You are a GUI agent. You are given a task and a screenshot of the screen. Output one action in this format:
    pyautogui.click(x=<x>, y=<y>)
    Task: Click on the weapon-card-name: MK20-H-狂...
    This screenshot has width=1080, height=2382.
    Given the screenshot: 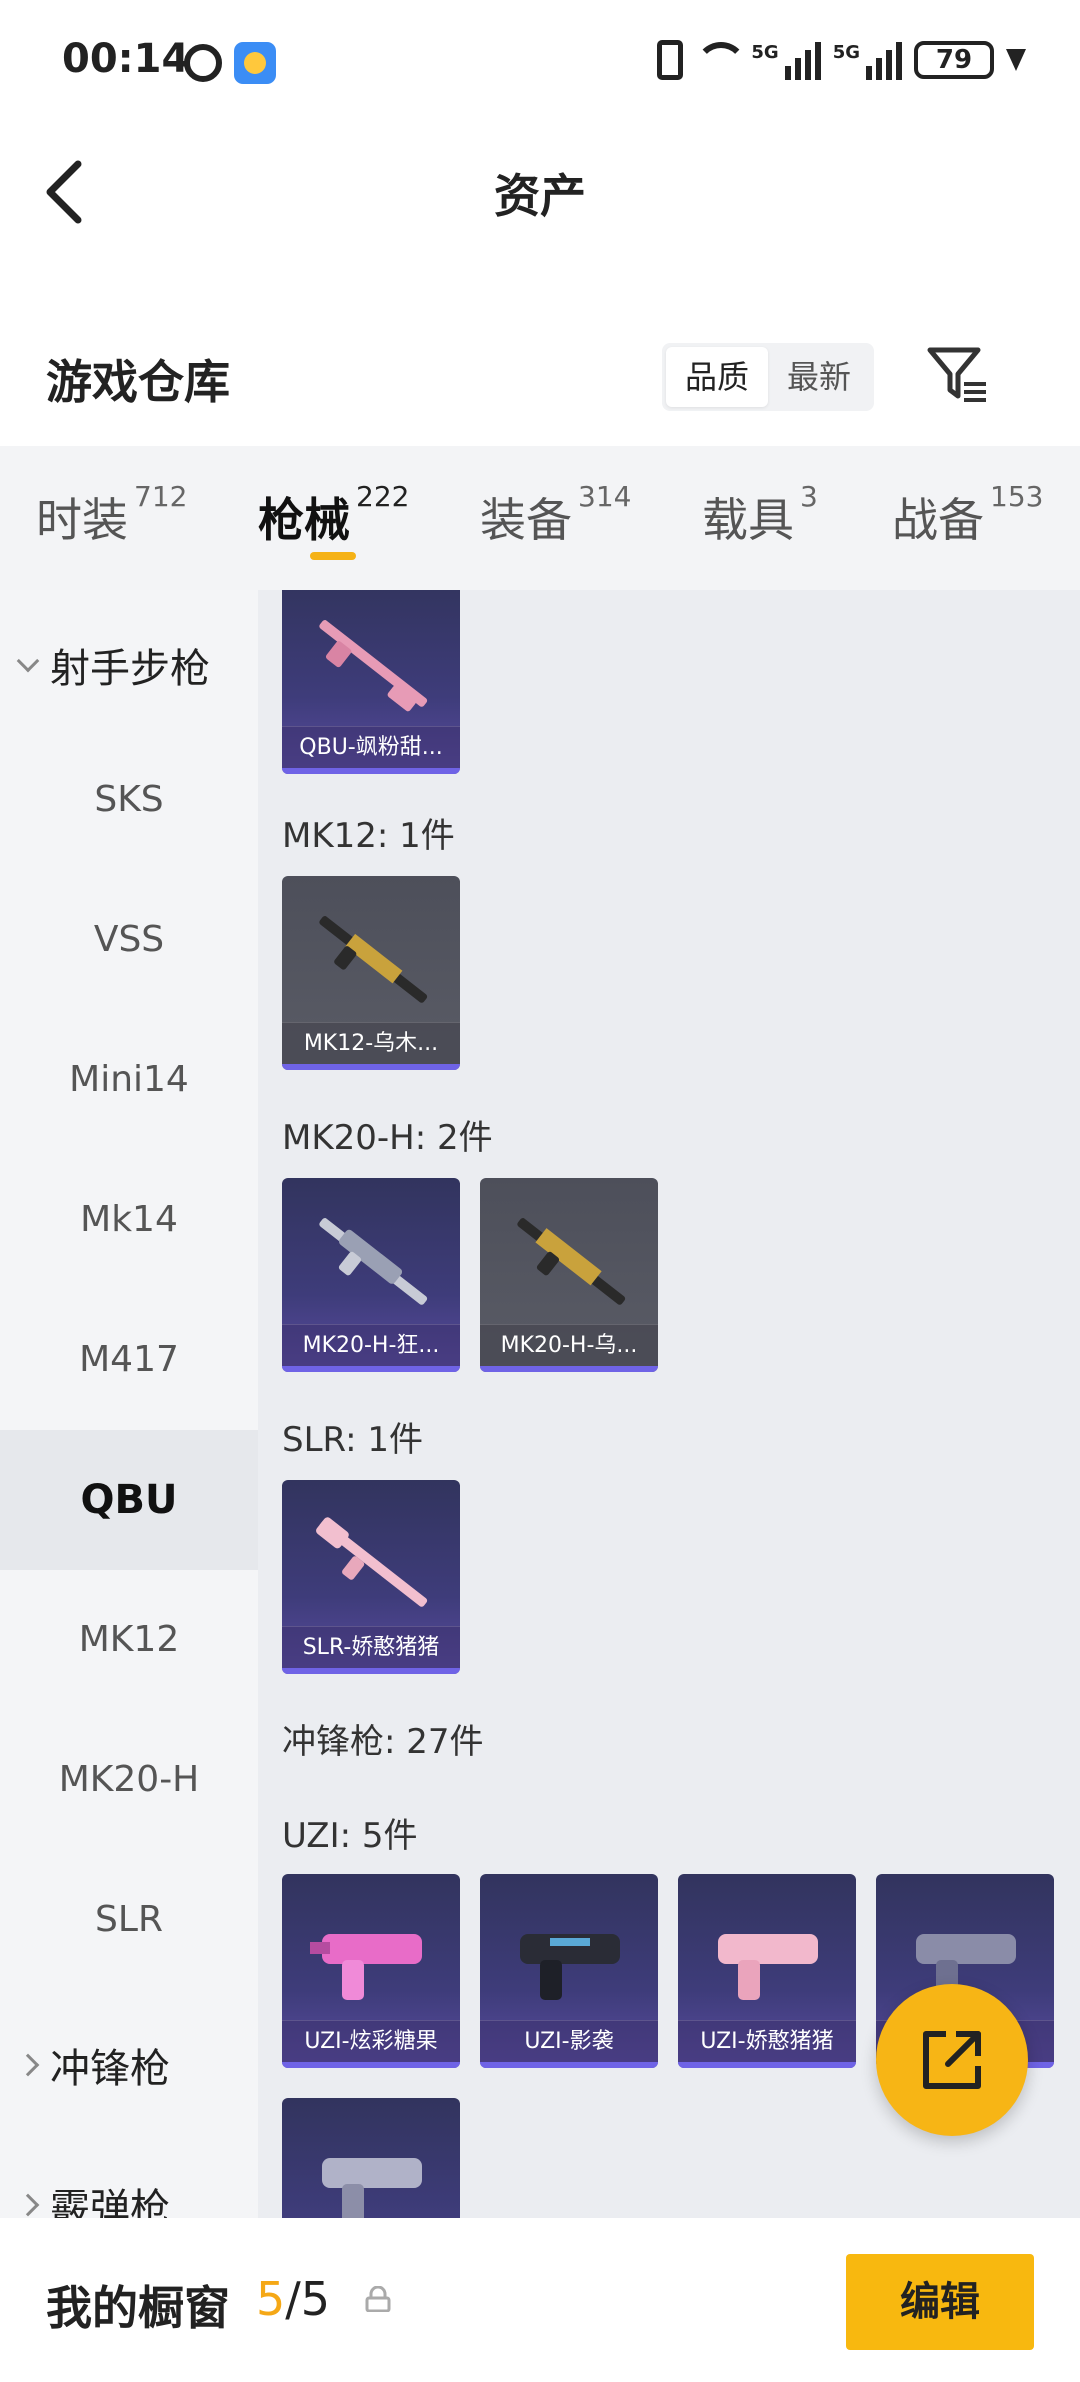 What is the action you would take?
    pyautogui.click(x=371, y=1345)
    